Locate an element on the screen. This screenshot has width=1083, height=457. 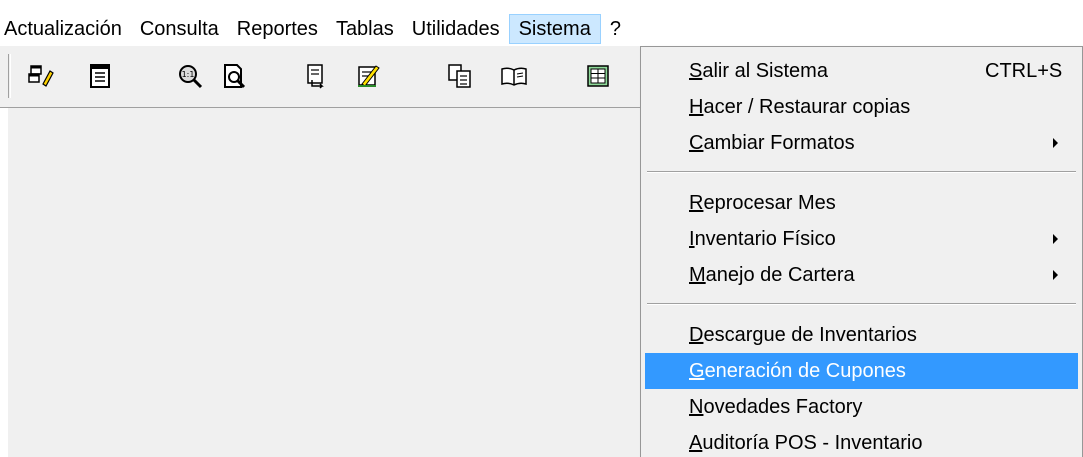
zoom-1-1-icon: 1:1 is located at coordinates (191, 77).